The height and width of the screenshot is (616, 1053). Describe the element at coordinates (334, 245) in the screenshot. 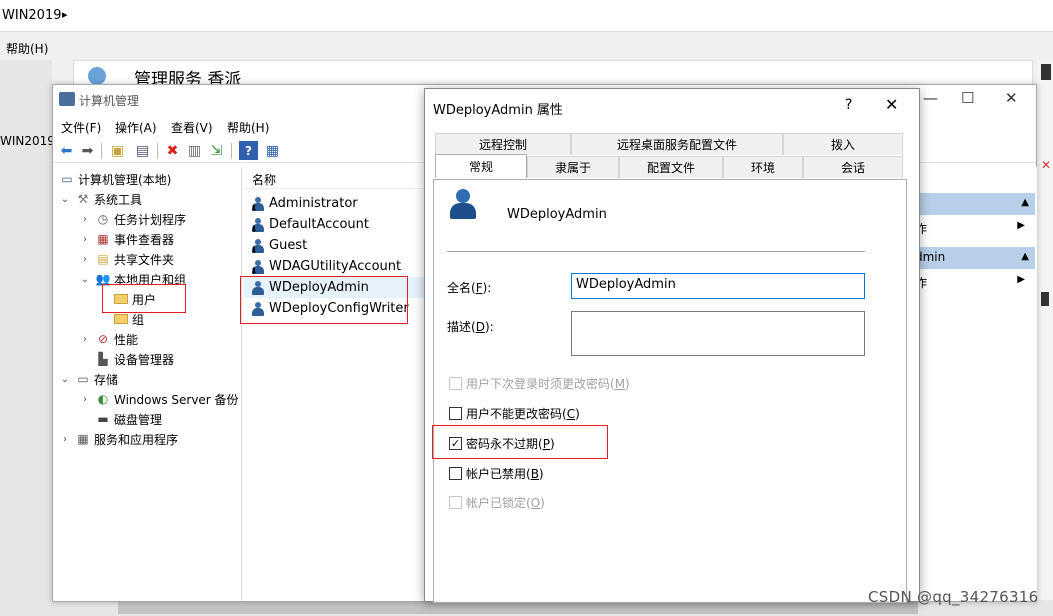

I see `list-item: ⬇ Guest` at that location.